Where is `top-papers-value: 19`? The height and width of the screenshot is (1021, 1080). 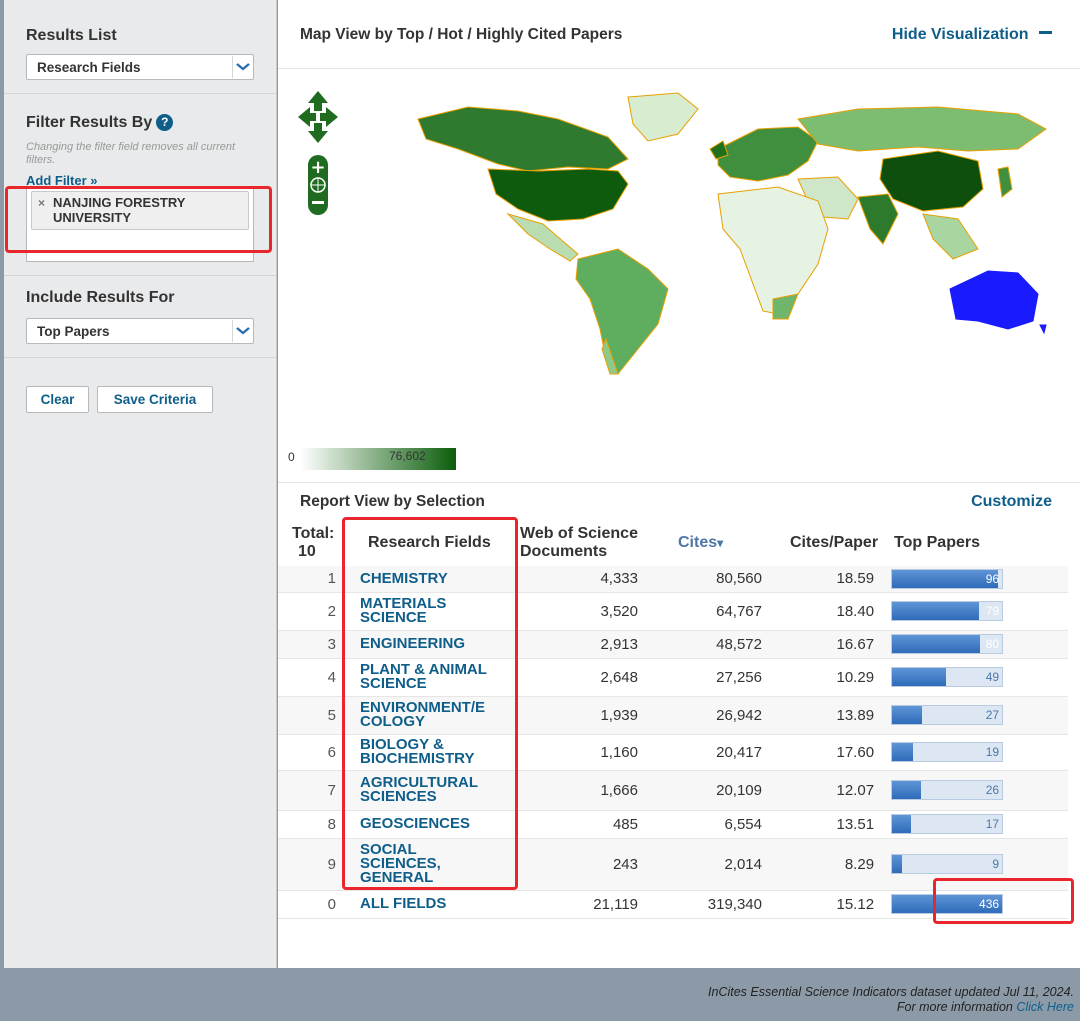 top-papers-value: 19 is located at coordinates (992, 752).